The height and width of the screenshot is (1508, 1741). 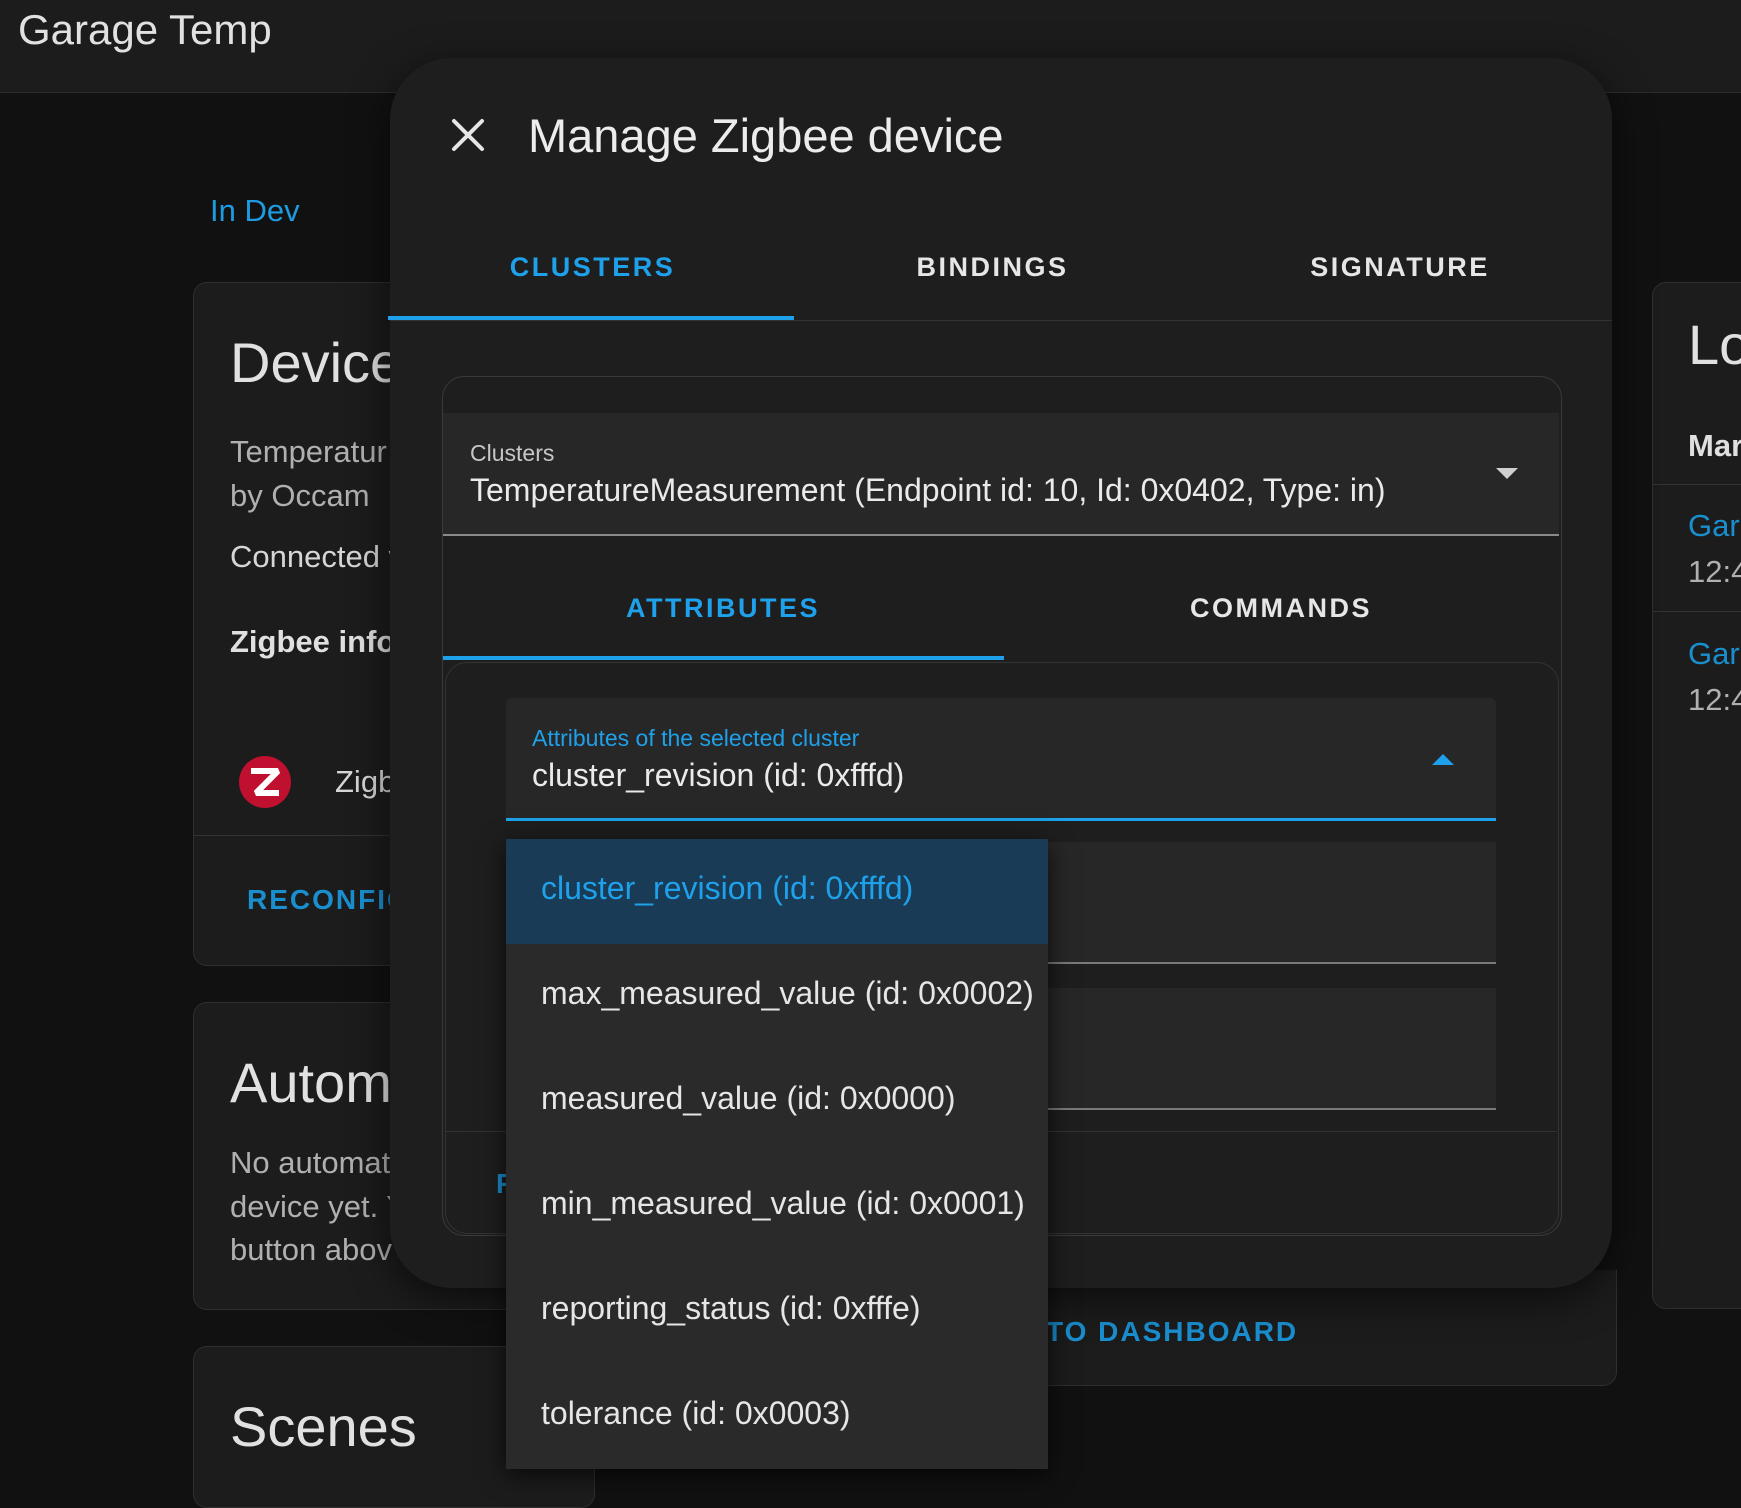 I want to click on dropdown-option: tolerance (id: 0x0003), so click(x=777, y=1416).